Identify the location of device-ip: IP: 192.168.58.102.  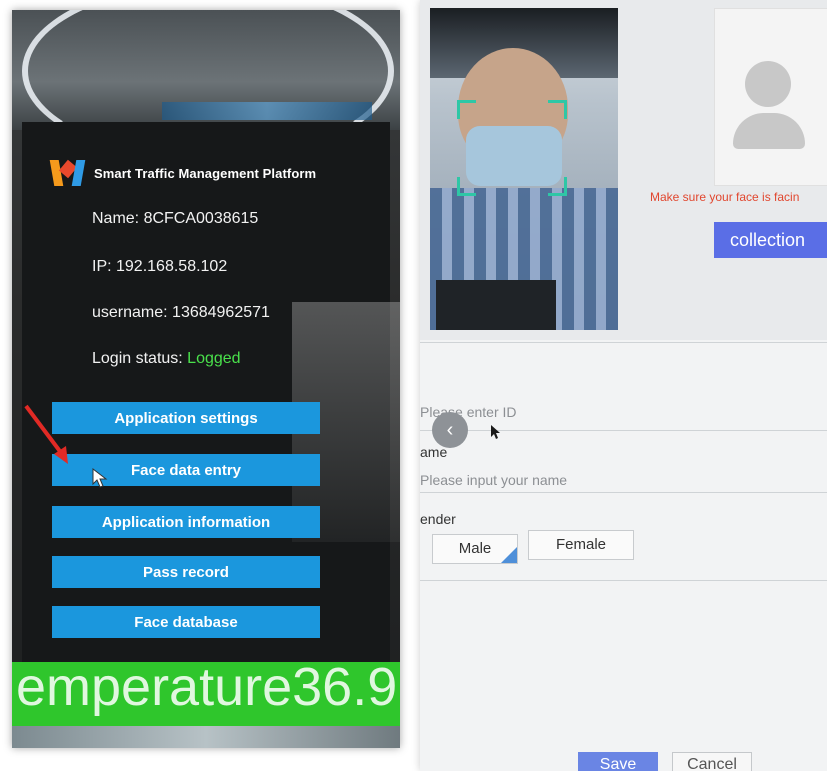
(160, 266).